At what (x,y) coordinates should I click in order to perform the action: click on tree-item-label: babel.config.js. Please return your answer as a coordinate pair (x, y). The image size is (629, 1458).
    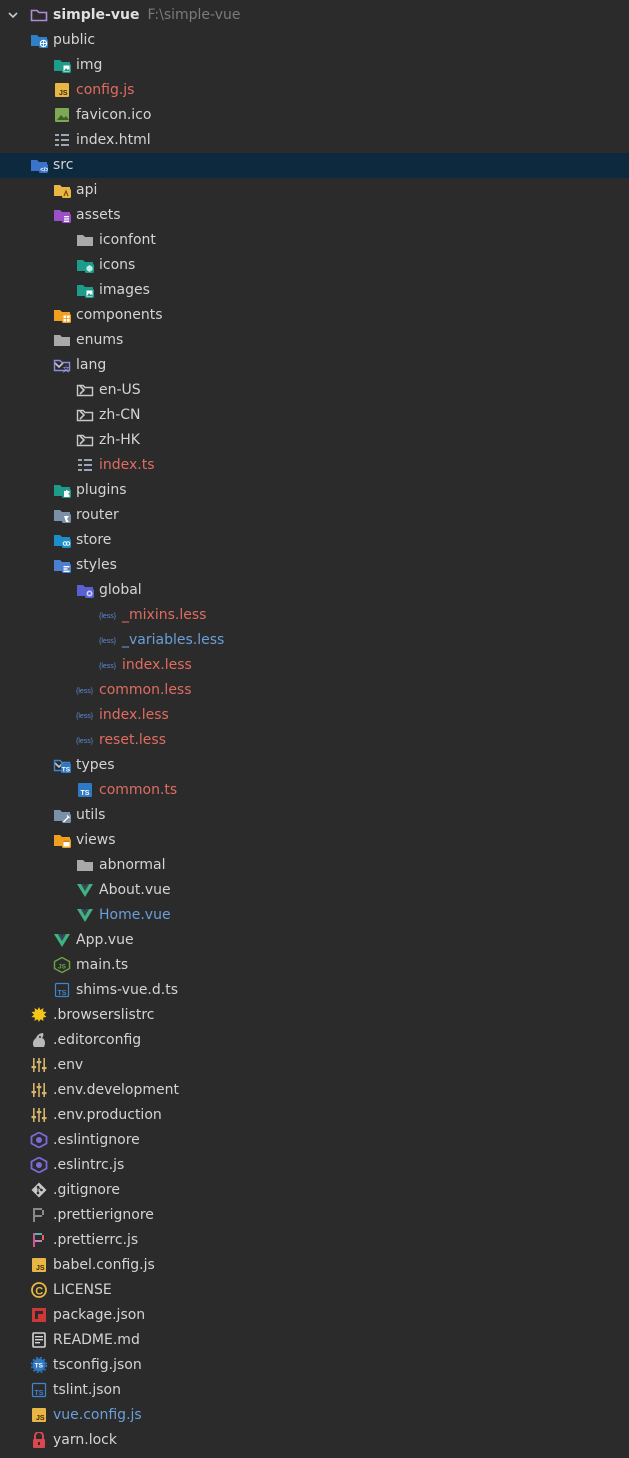
    Looking at the image, I should click on (104, 1265).